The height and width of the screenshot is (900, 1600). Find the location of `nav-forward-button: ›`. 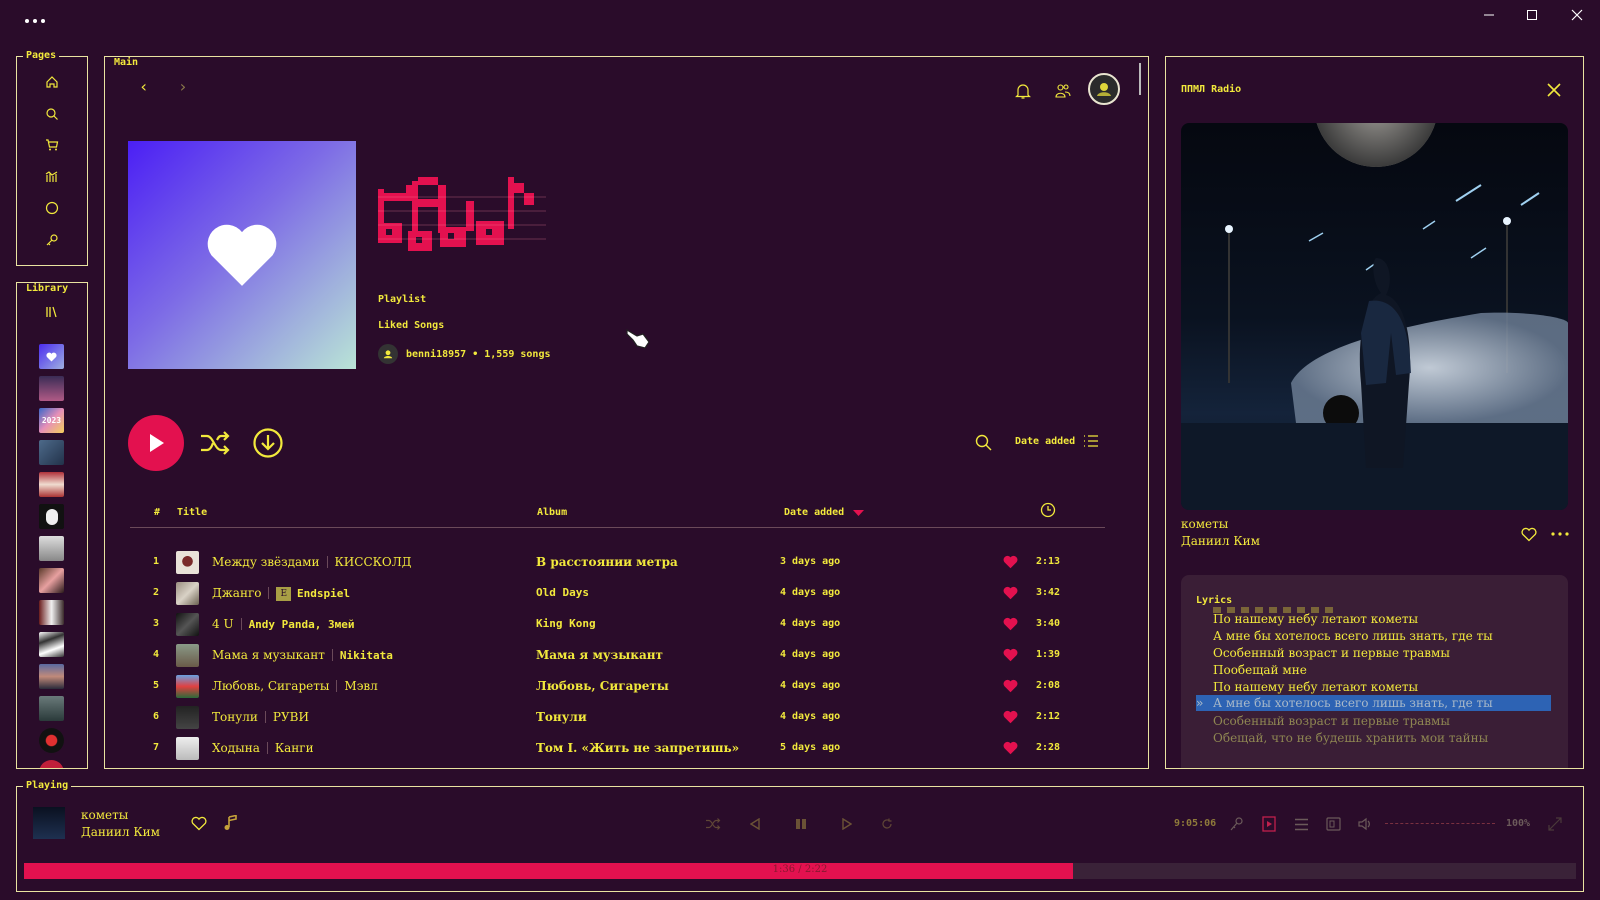

nav-forward-button: › is located at coordinates (183, 86).